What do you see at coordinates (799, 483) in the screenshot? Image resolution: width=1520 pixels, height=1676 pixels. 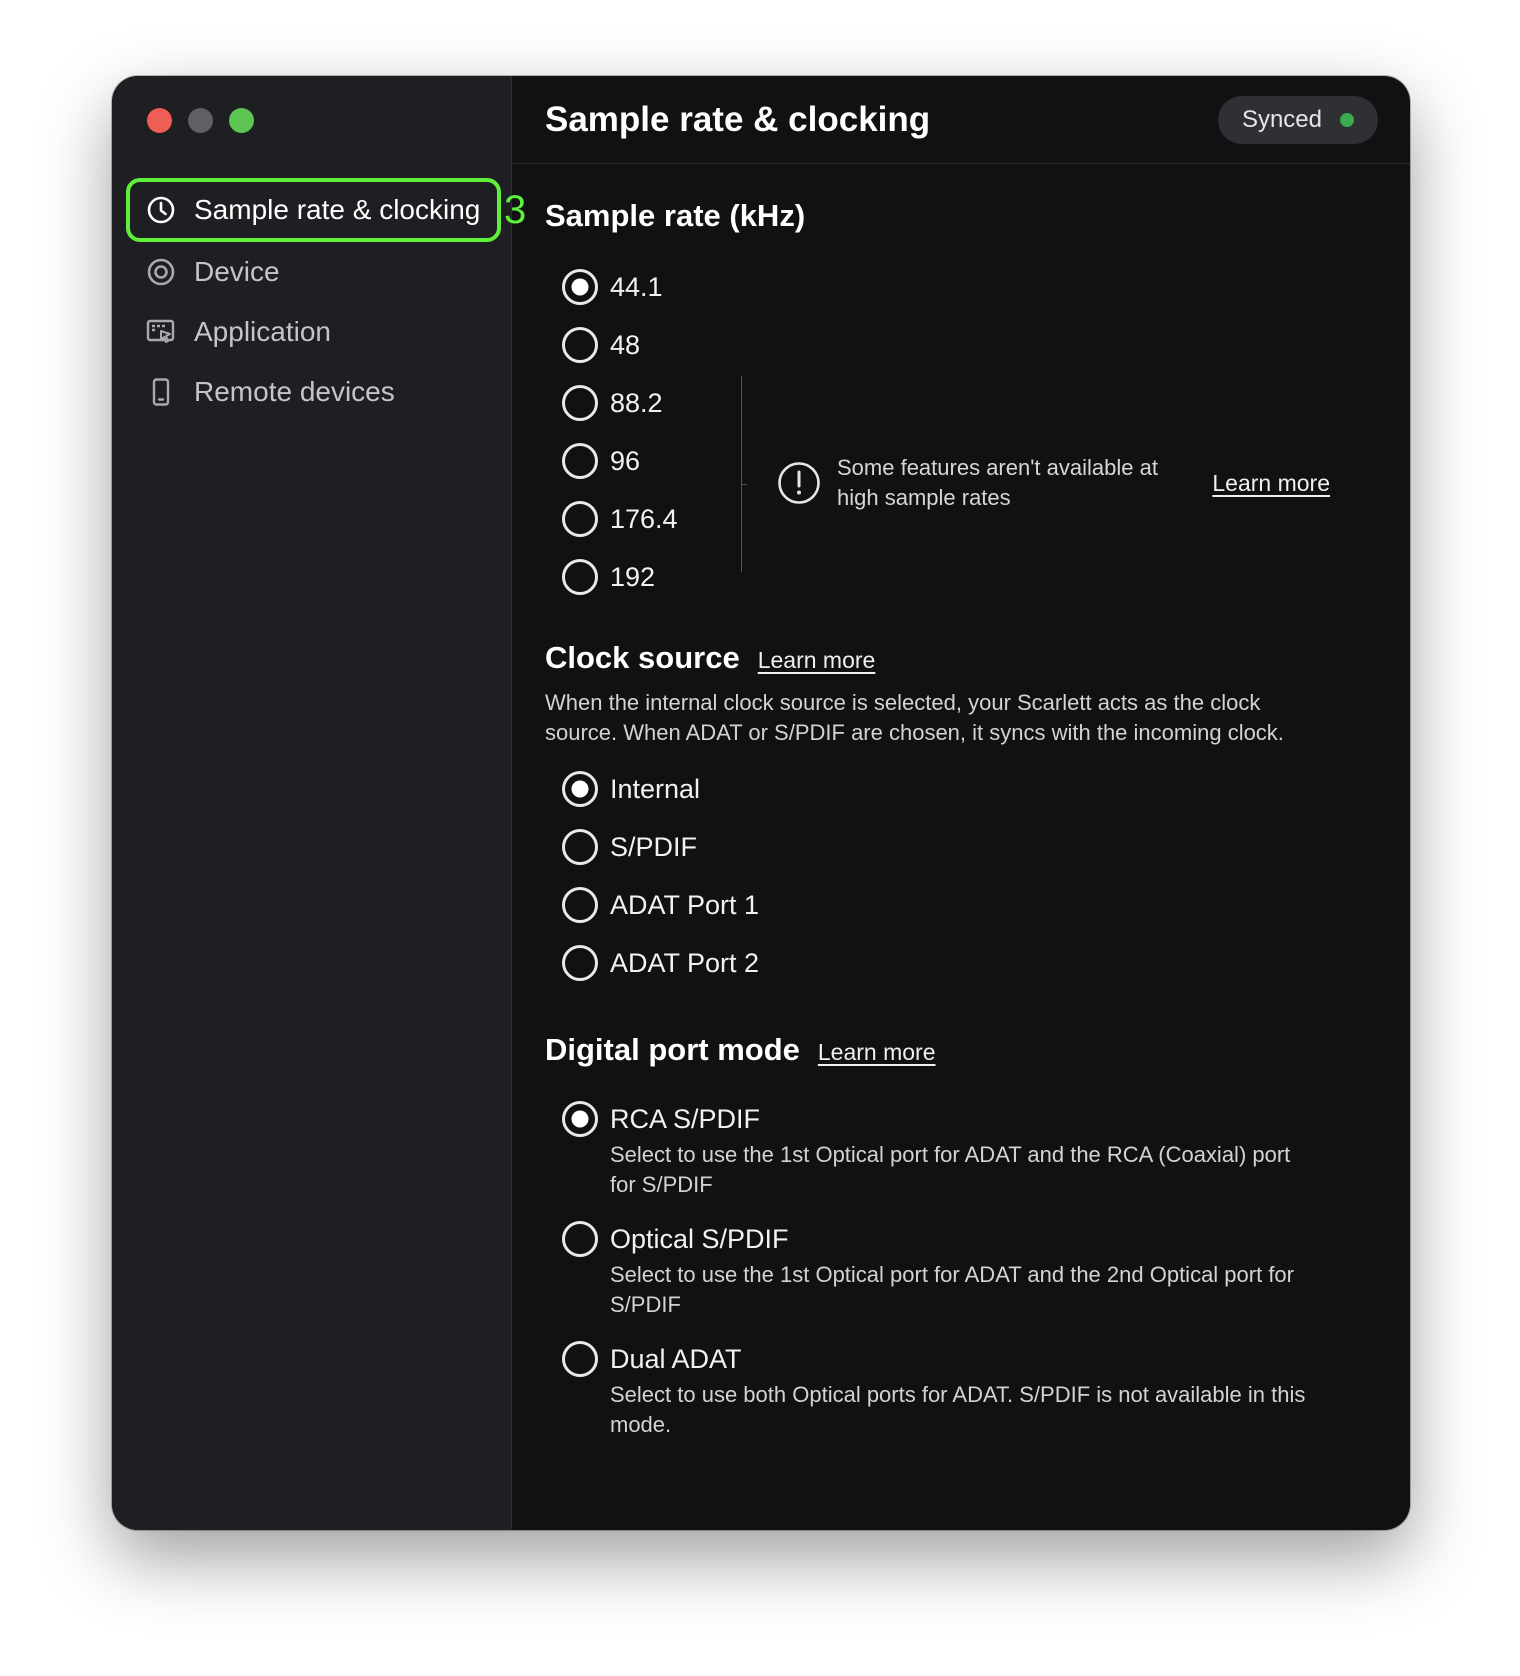 I see `warning-exclamation-icon` at bounding box center [799, 483].